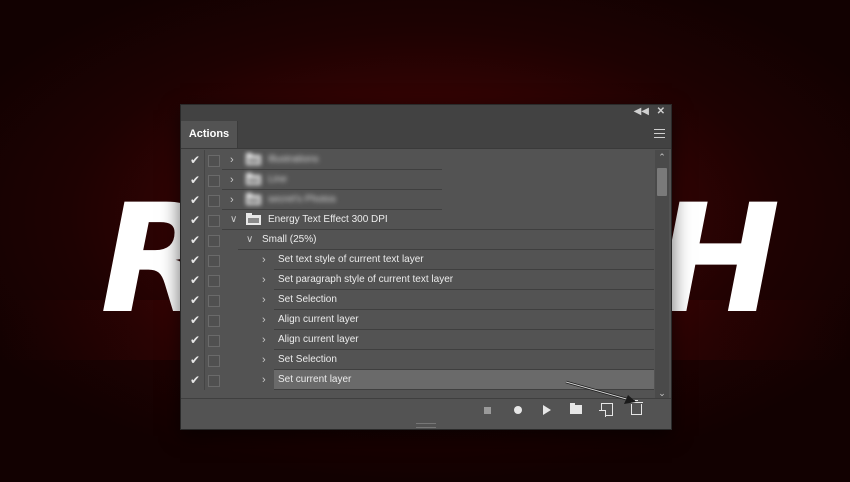 The height and width of the screenshot is (482, 850). I want to click on action-label: Set current layer, so click(315, 379).